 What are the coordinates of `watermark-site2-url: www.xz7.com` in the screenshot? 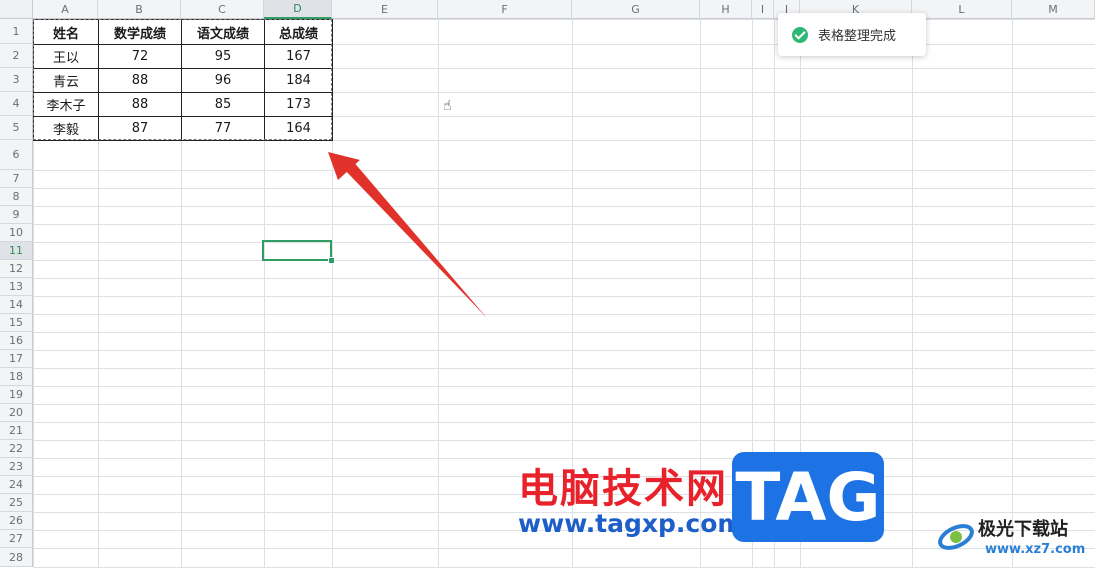 It's located at (1035, 549).